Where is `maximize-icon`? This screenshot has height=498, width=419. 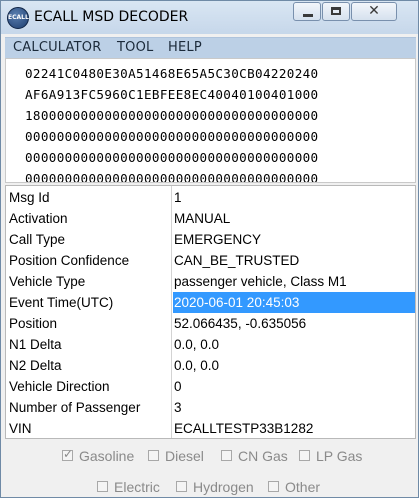 maximize-icon is located at coordinates (336, 11).